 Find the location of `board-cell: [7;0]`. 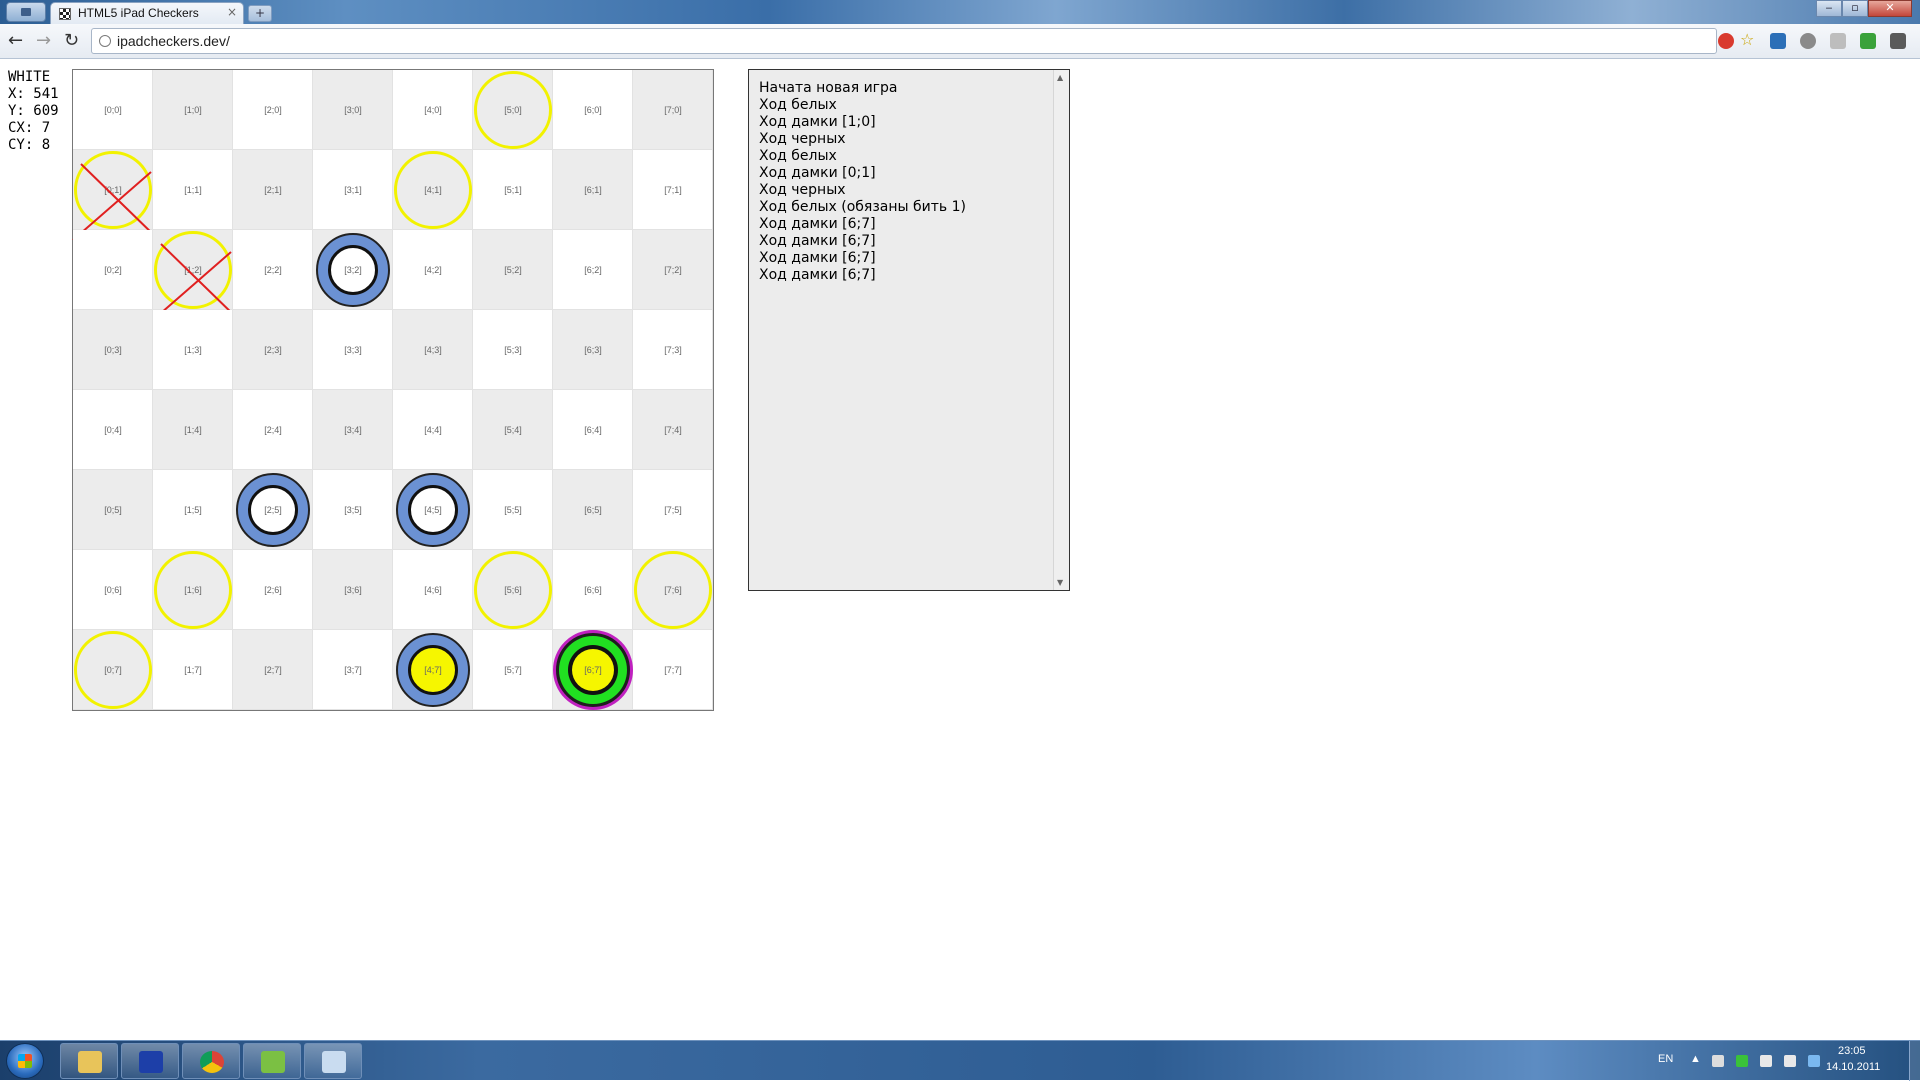

board-cell: [7;0] is located at coordinates (673, 110).